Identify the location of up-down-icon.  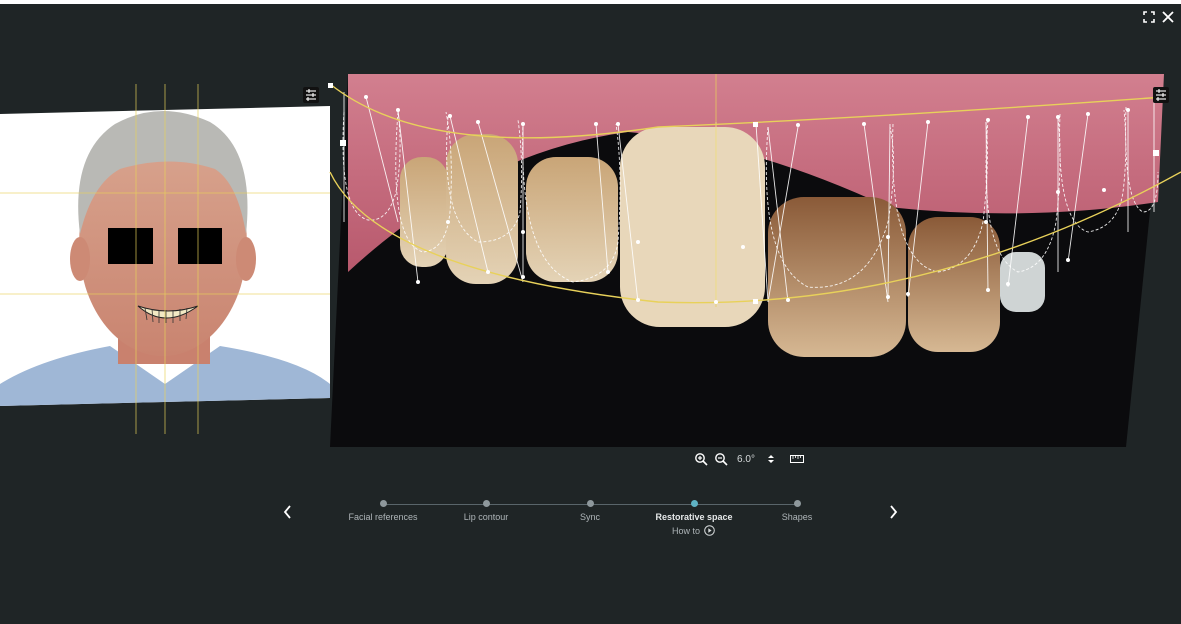
(771, 459).